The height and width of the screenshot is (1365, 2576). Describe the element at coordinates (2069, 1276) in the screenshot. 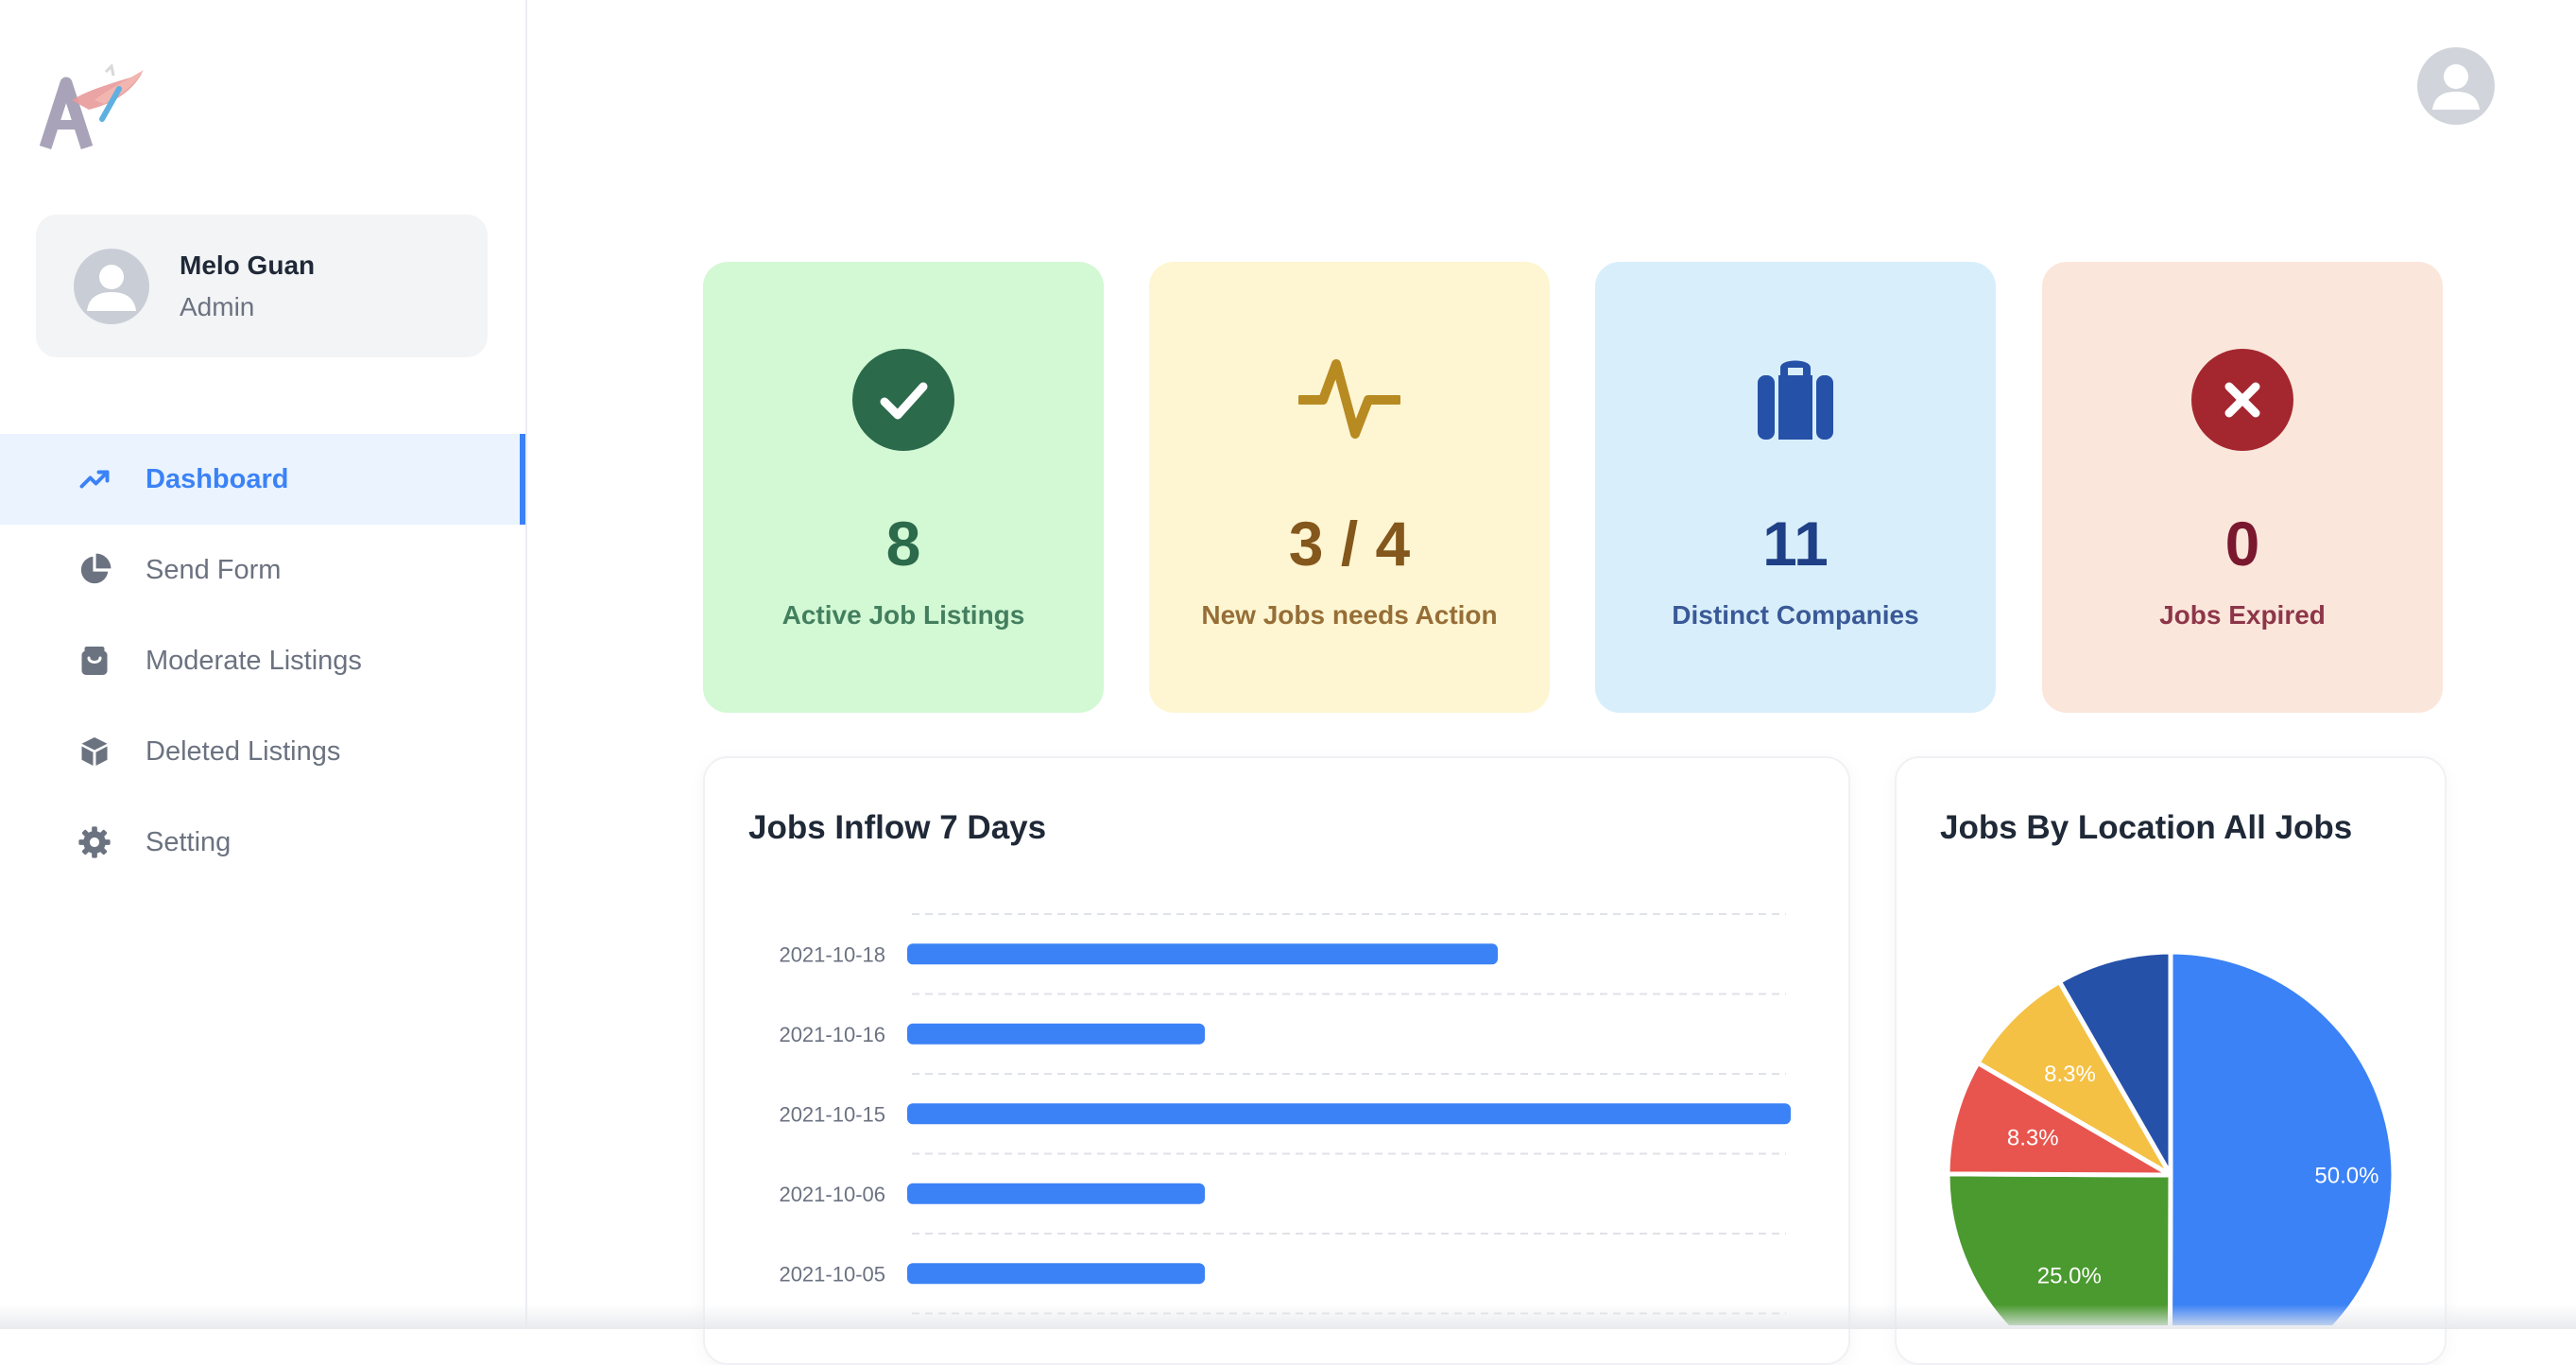

I see `pie-slice-label: 25.0%` at that location.